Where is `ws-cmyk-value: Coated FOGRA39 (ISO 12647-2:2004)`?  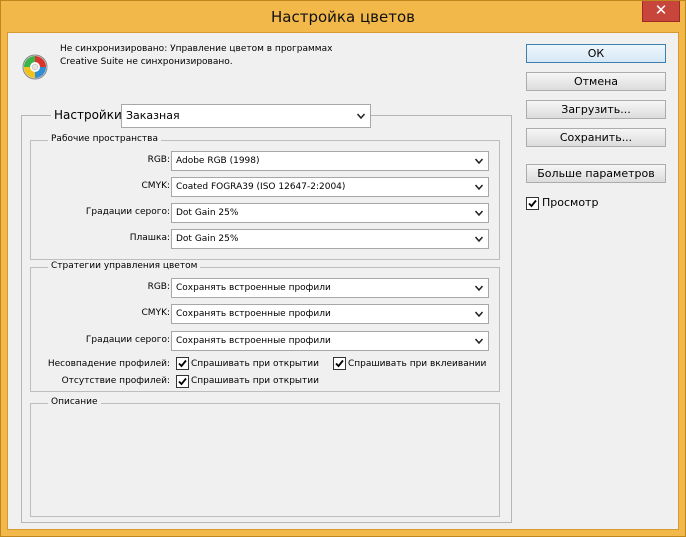
ws-cmyk-value: Coated FOGRA39 (ISO 12647-2:2004) is located at coordinates (261, 187).